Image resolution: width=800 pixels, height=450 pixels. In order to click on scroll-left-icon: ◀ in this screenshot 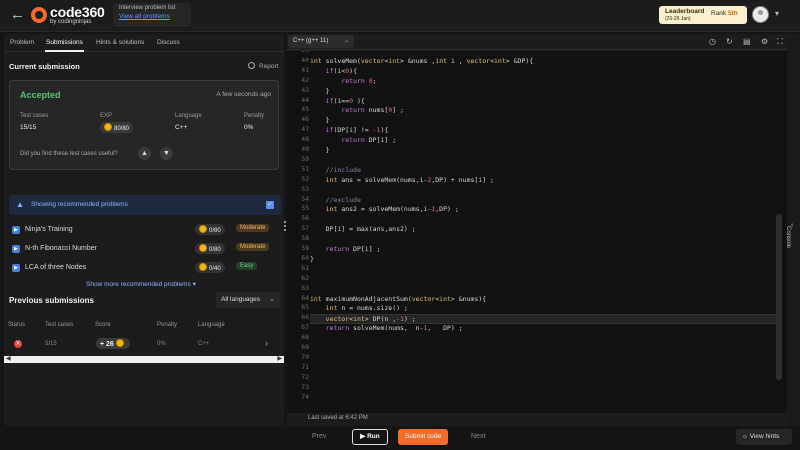, I will do `click(8, 359)`.